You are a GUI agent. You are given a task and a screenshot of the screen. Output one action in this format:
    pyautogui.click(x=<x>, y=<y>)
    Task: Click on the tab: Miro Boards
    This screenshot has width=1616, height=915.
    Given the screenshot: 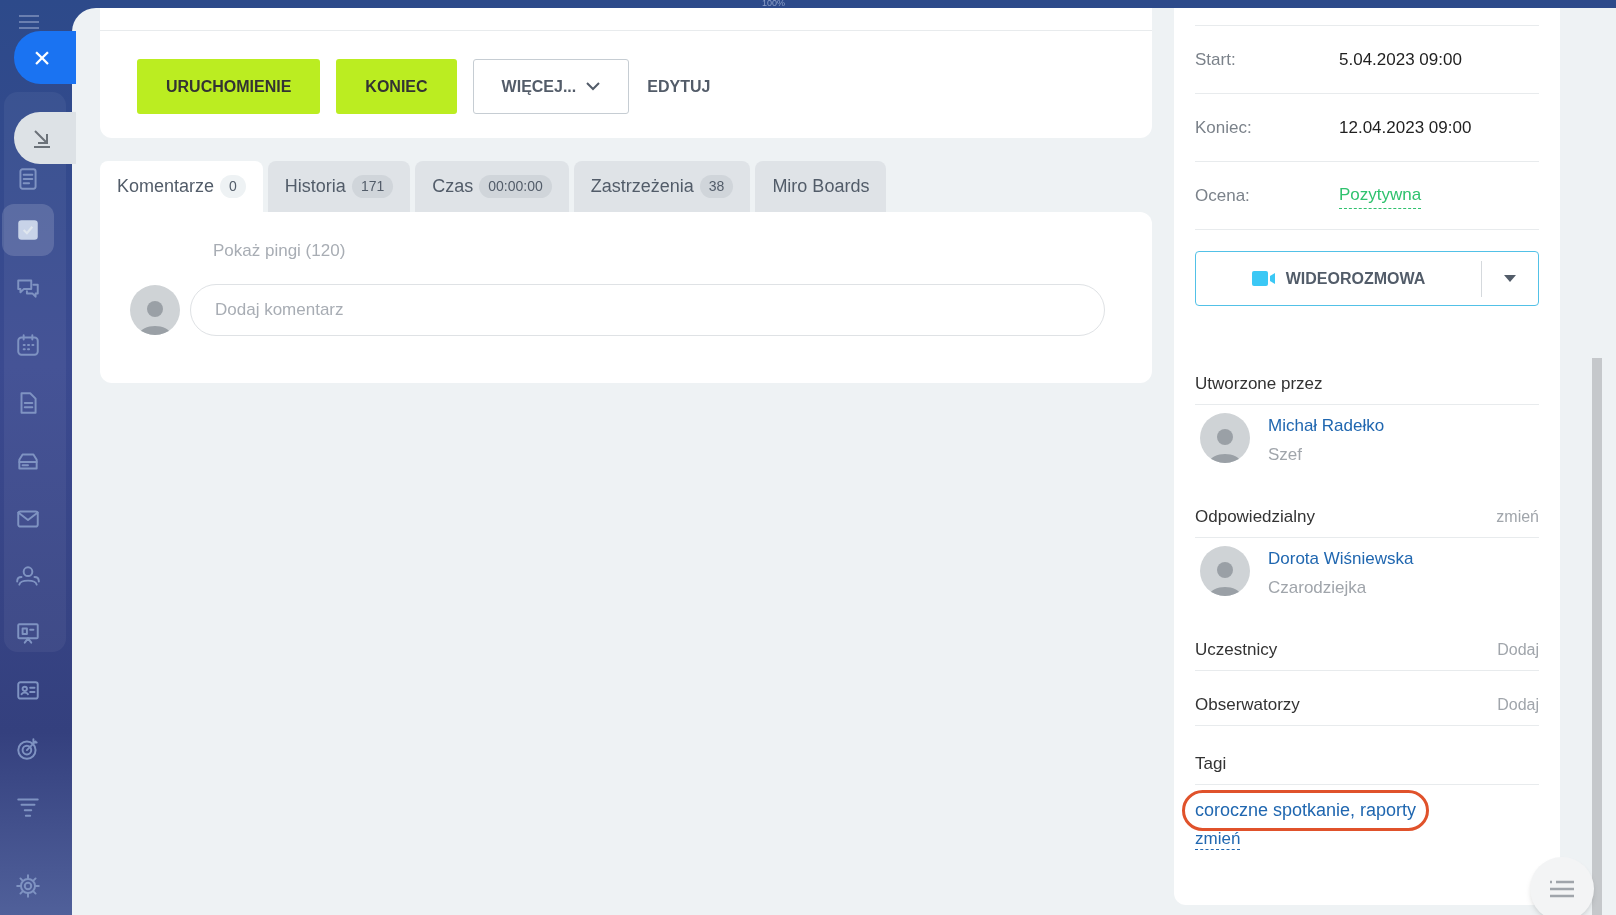 What is the action you would take?
    pyautogui.click(x=821, y=186)
    